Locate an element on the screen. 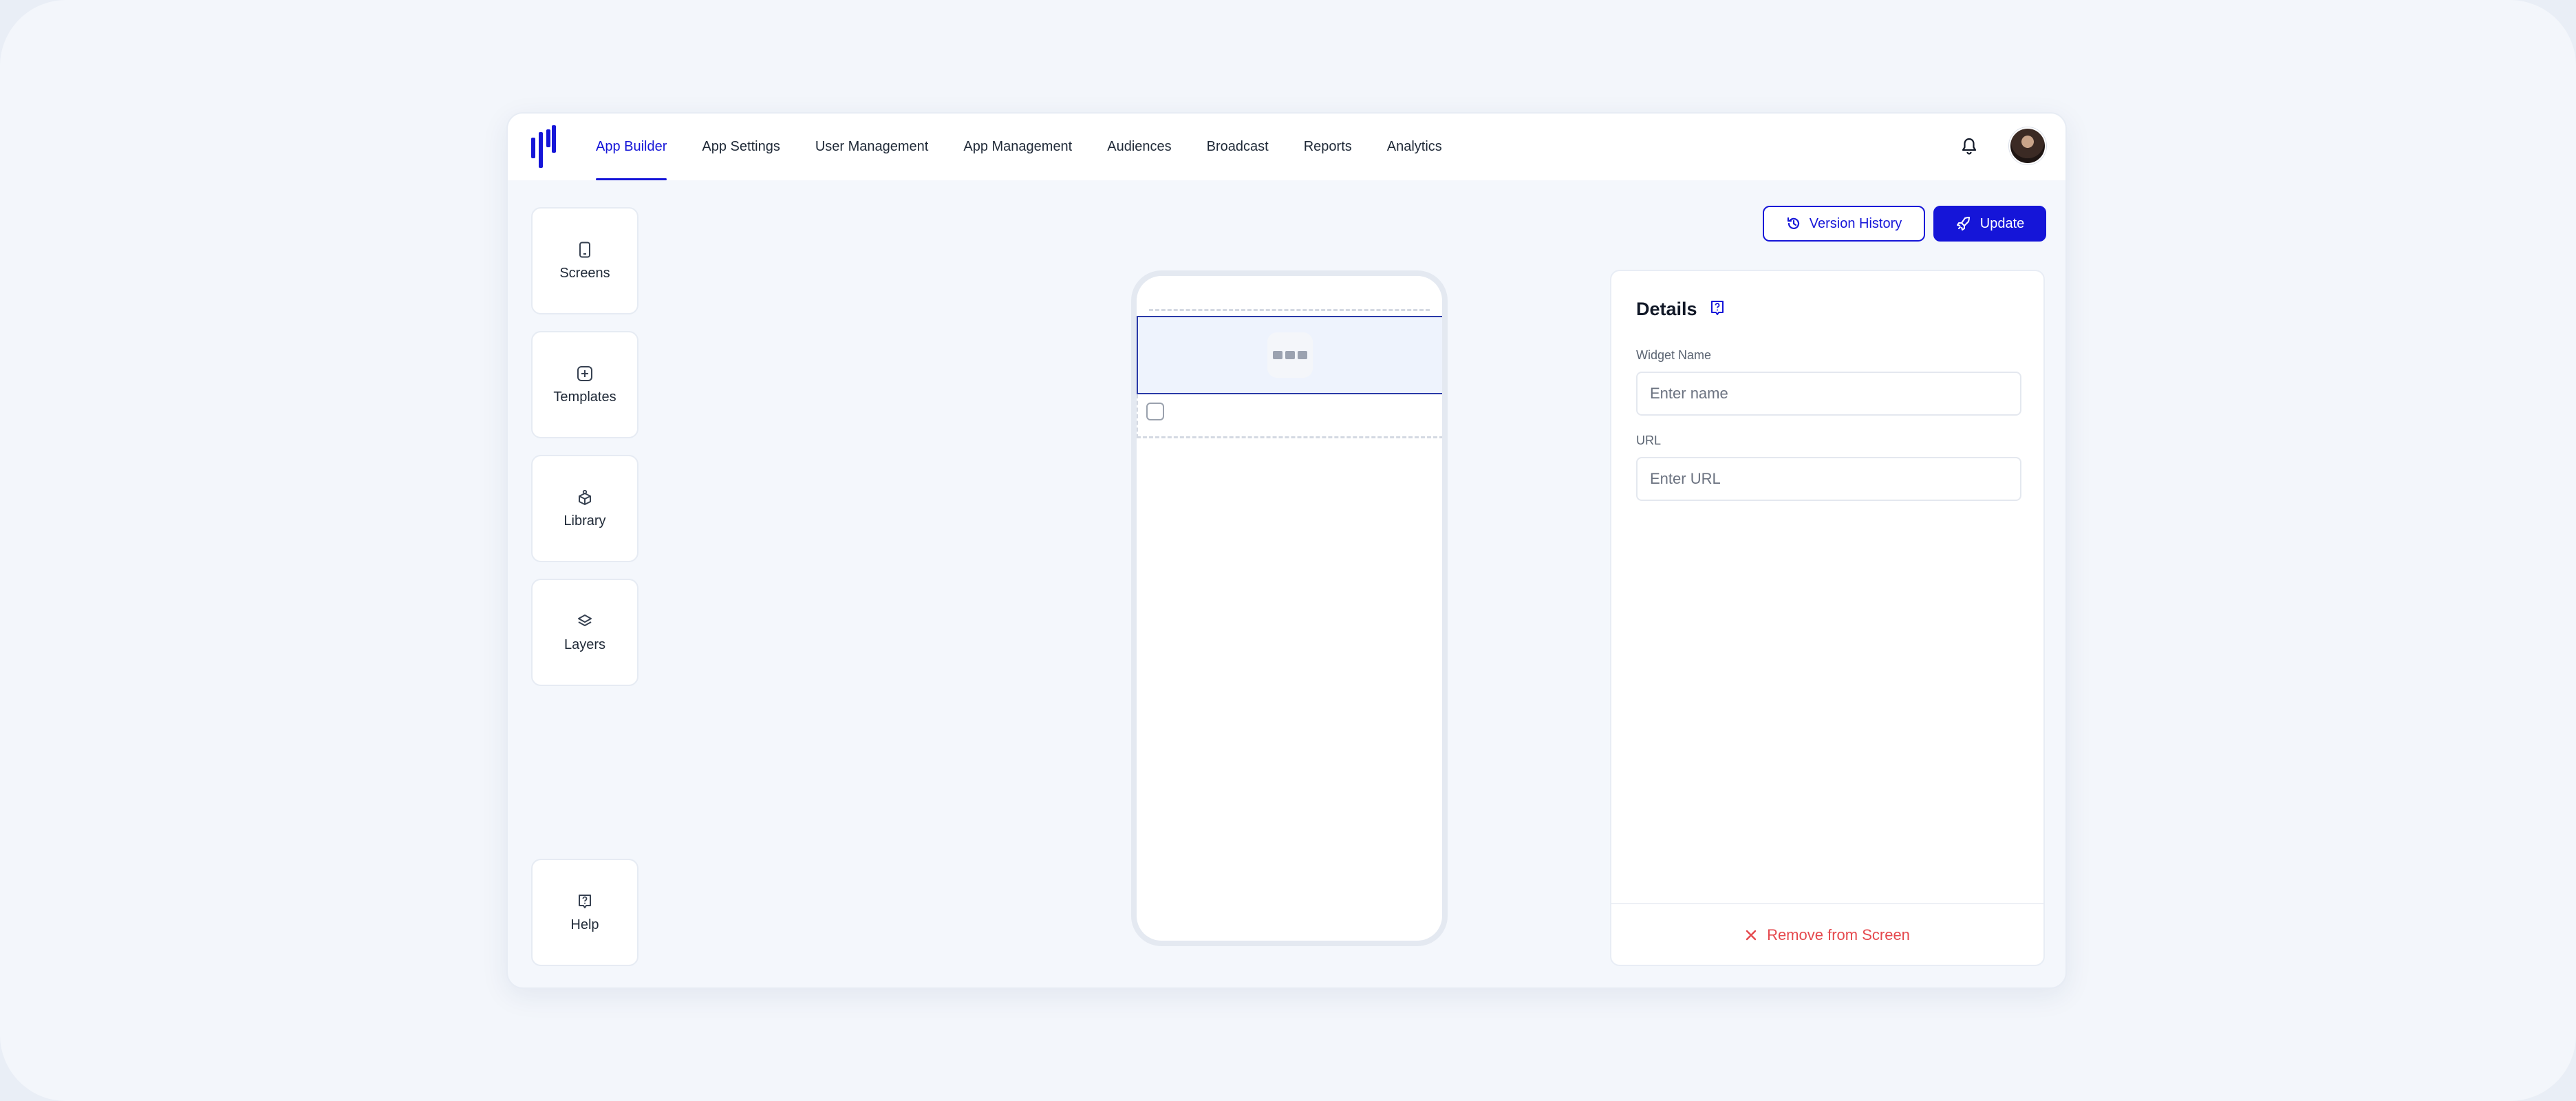 This screenshot has height=1101, width=2576. rocket-icon is located at coordinates (1964, 223).